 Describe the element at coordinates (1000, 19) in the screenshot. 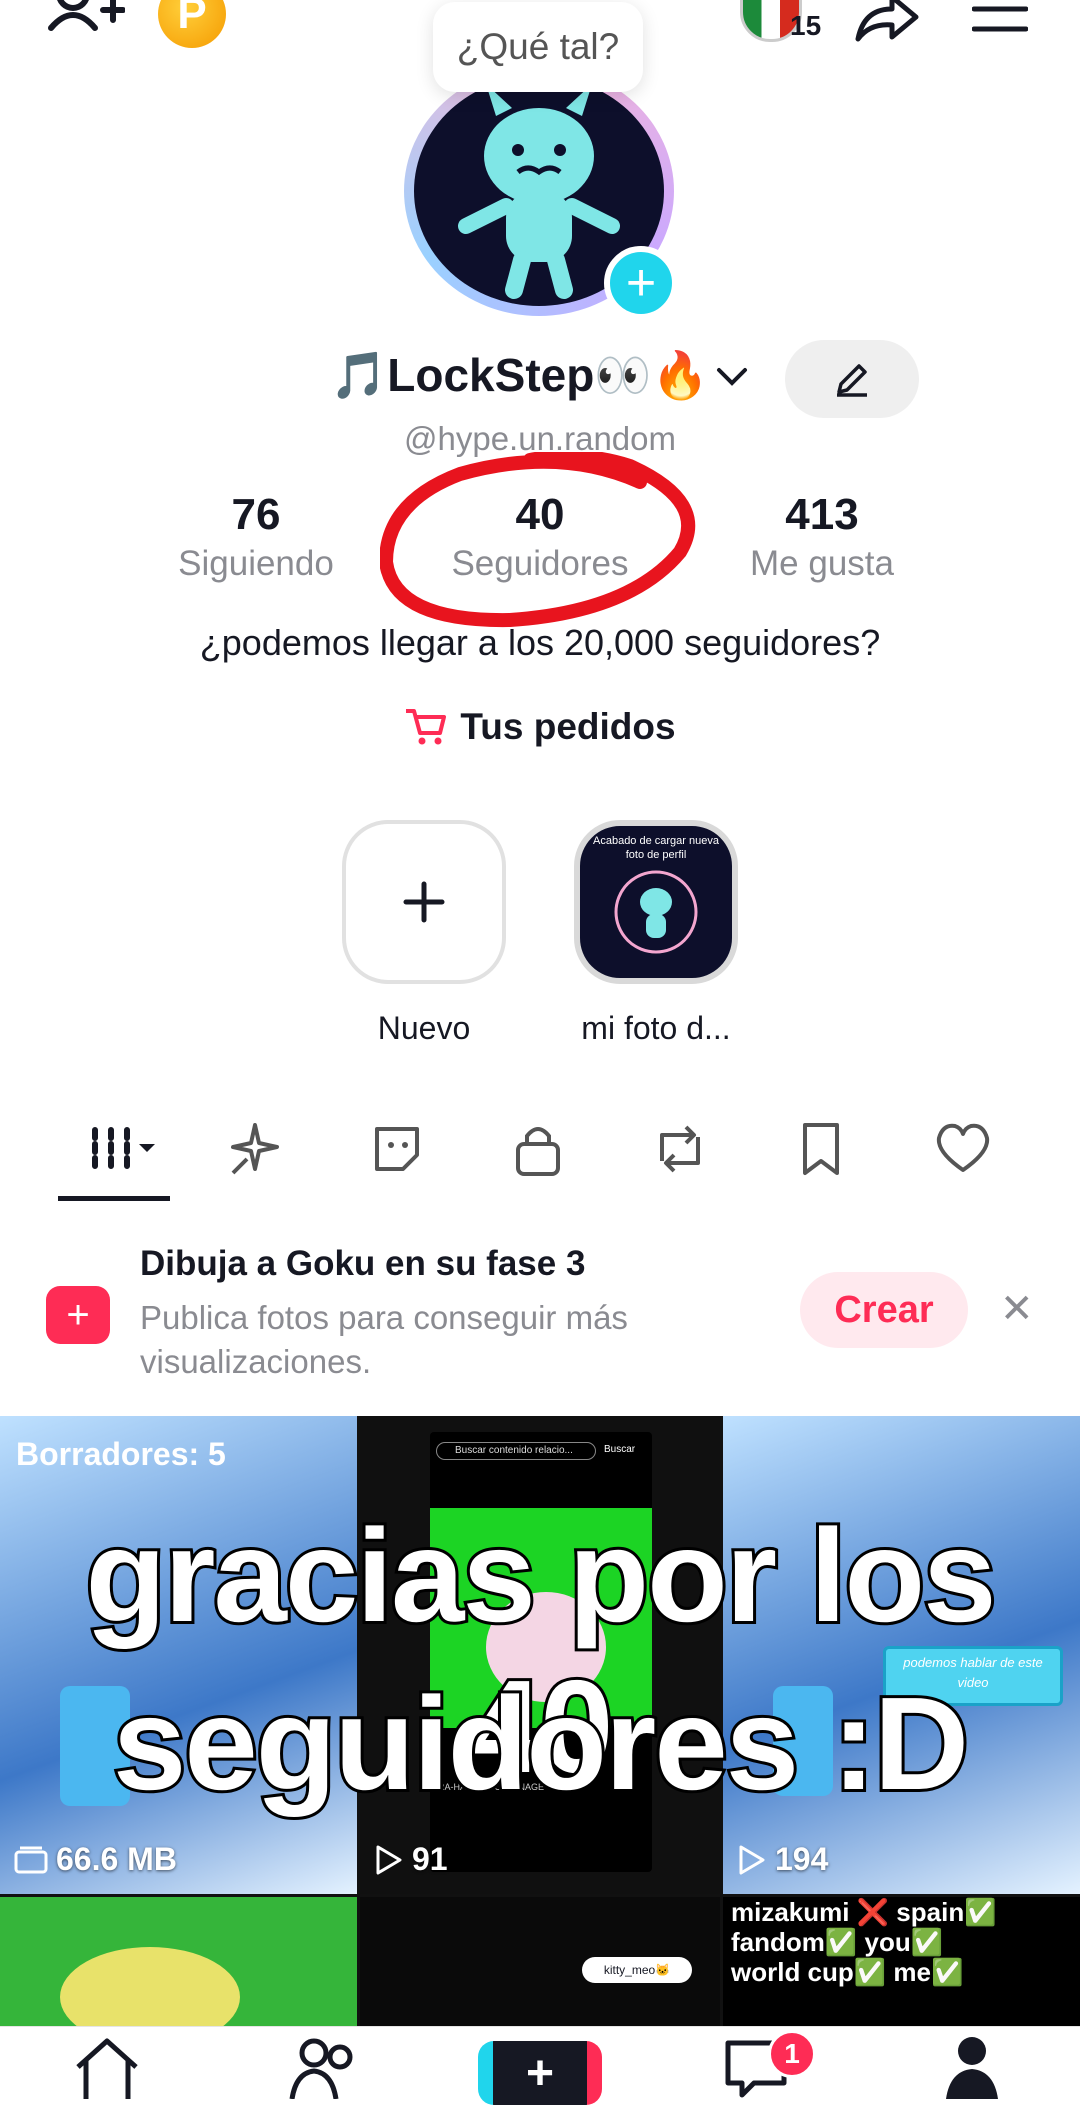

I see `menu-icon` at that location.